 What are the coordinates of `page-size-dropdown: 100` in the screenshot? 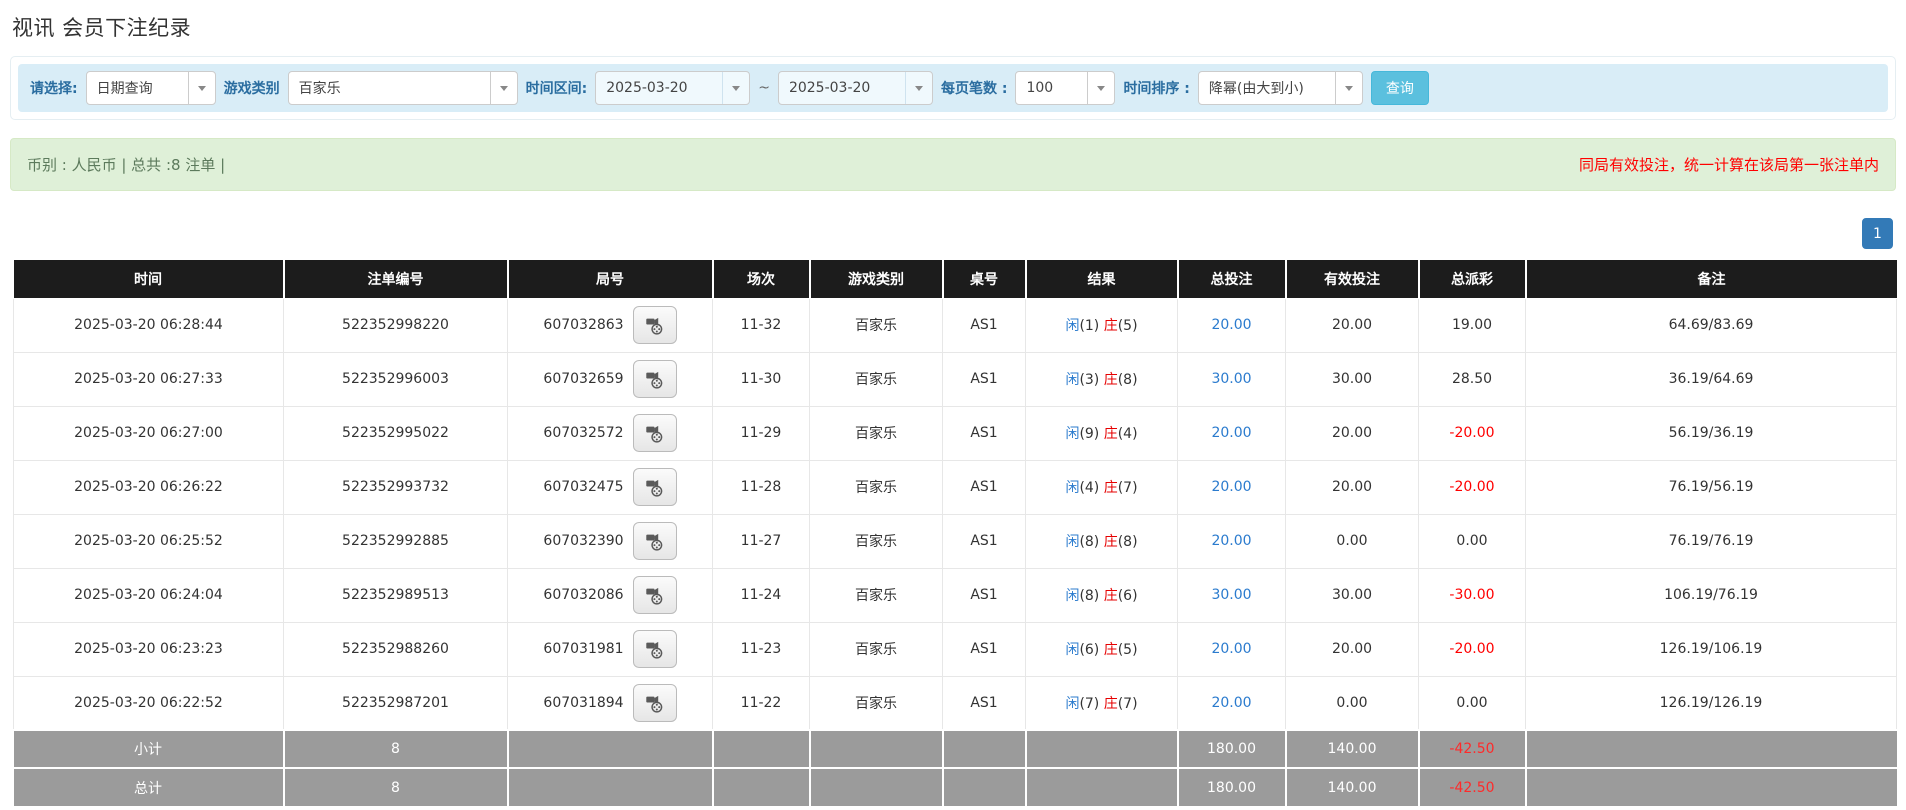 It's located at (1065, 88).